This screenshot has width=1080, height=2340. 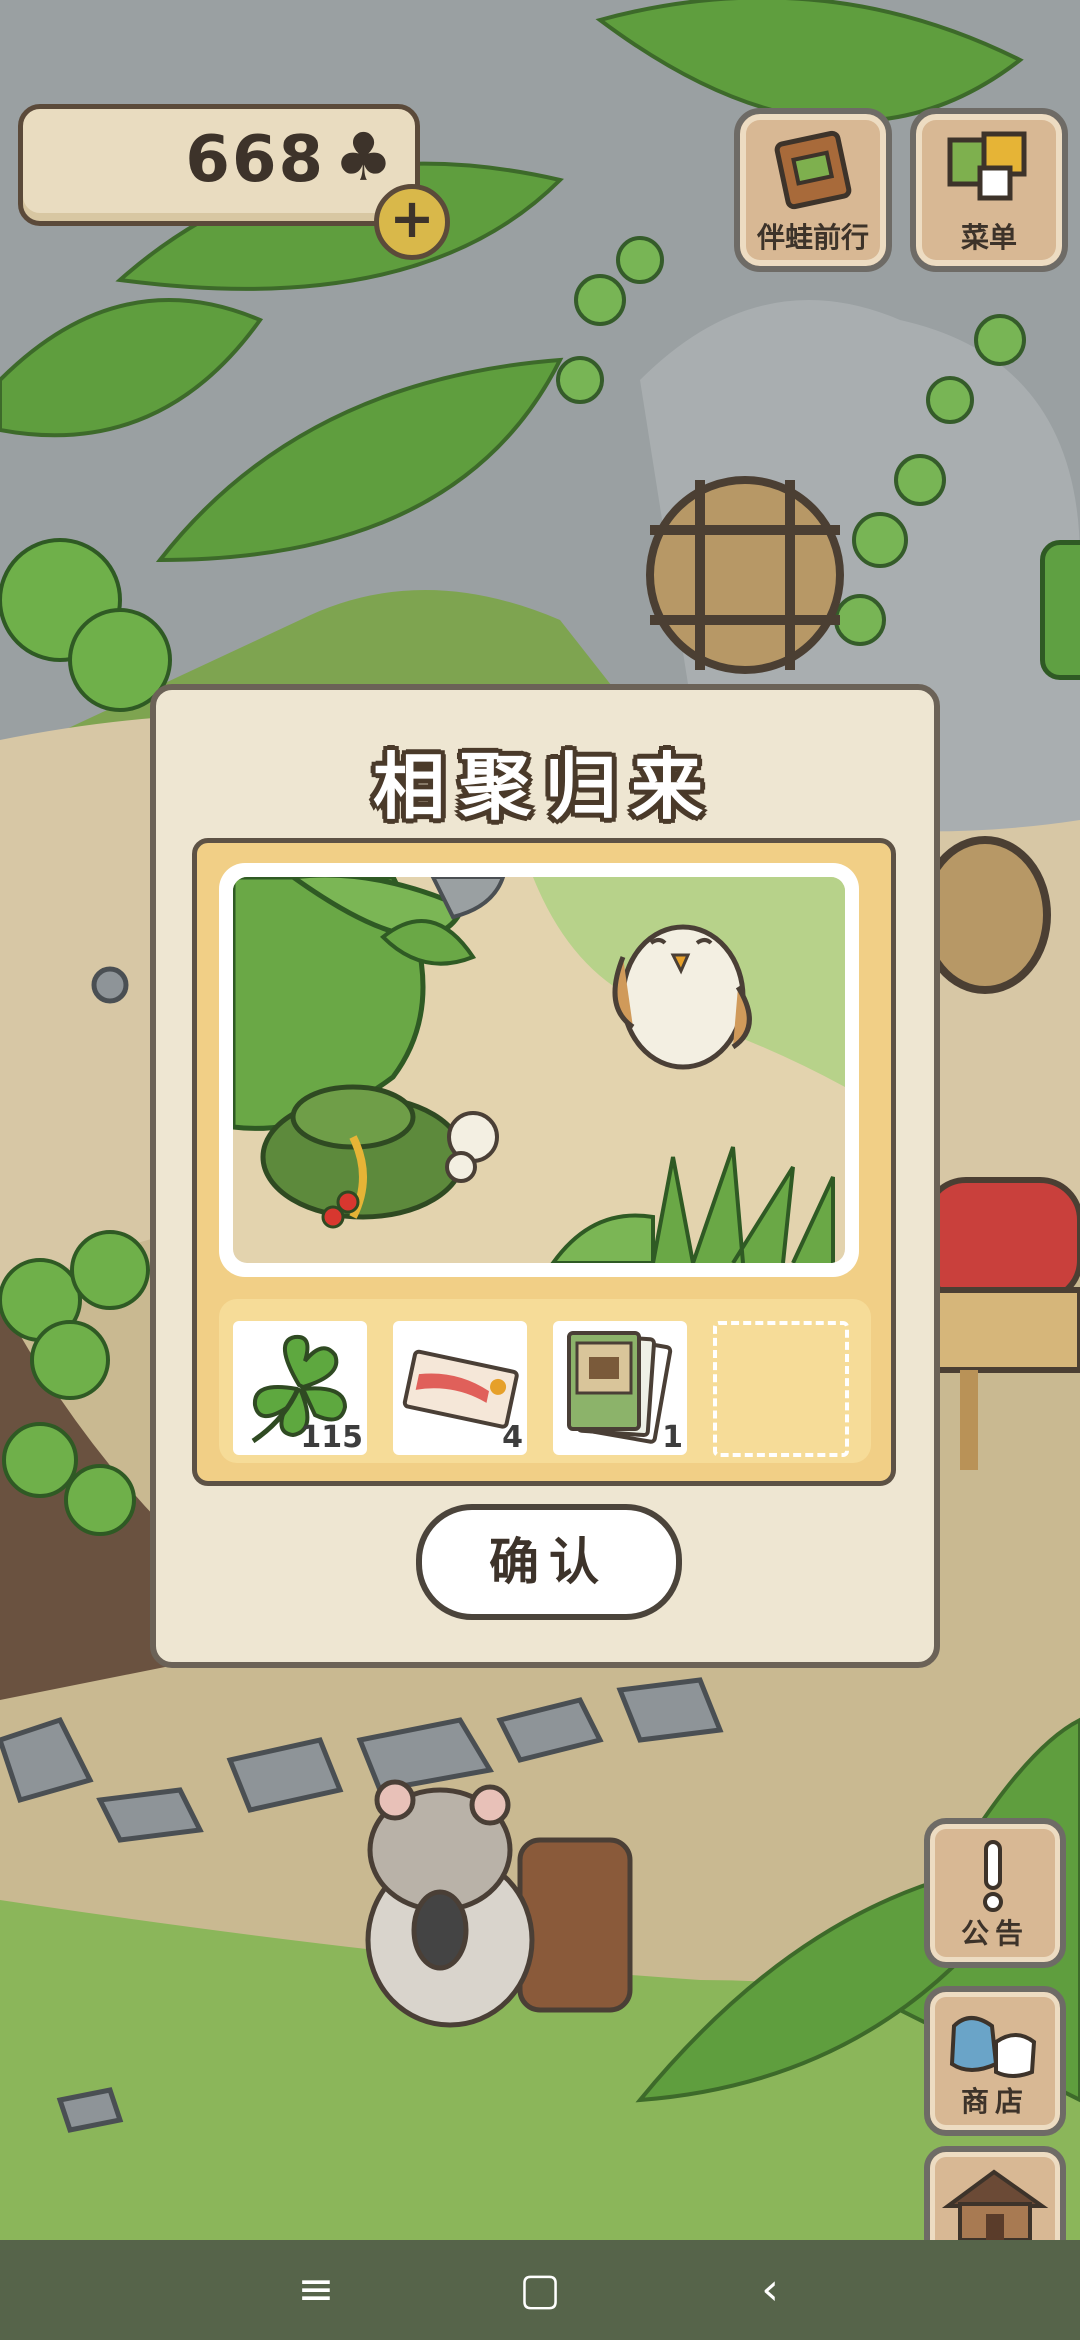 What do you see at coordinates (781, 1389) in the screenshot?
I see `reward-slot-empty` at bounding box center [781, 1389].